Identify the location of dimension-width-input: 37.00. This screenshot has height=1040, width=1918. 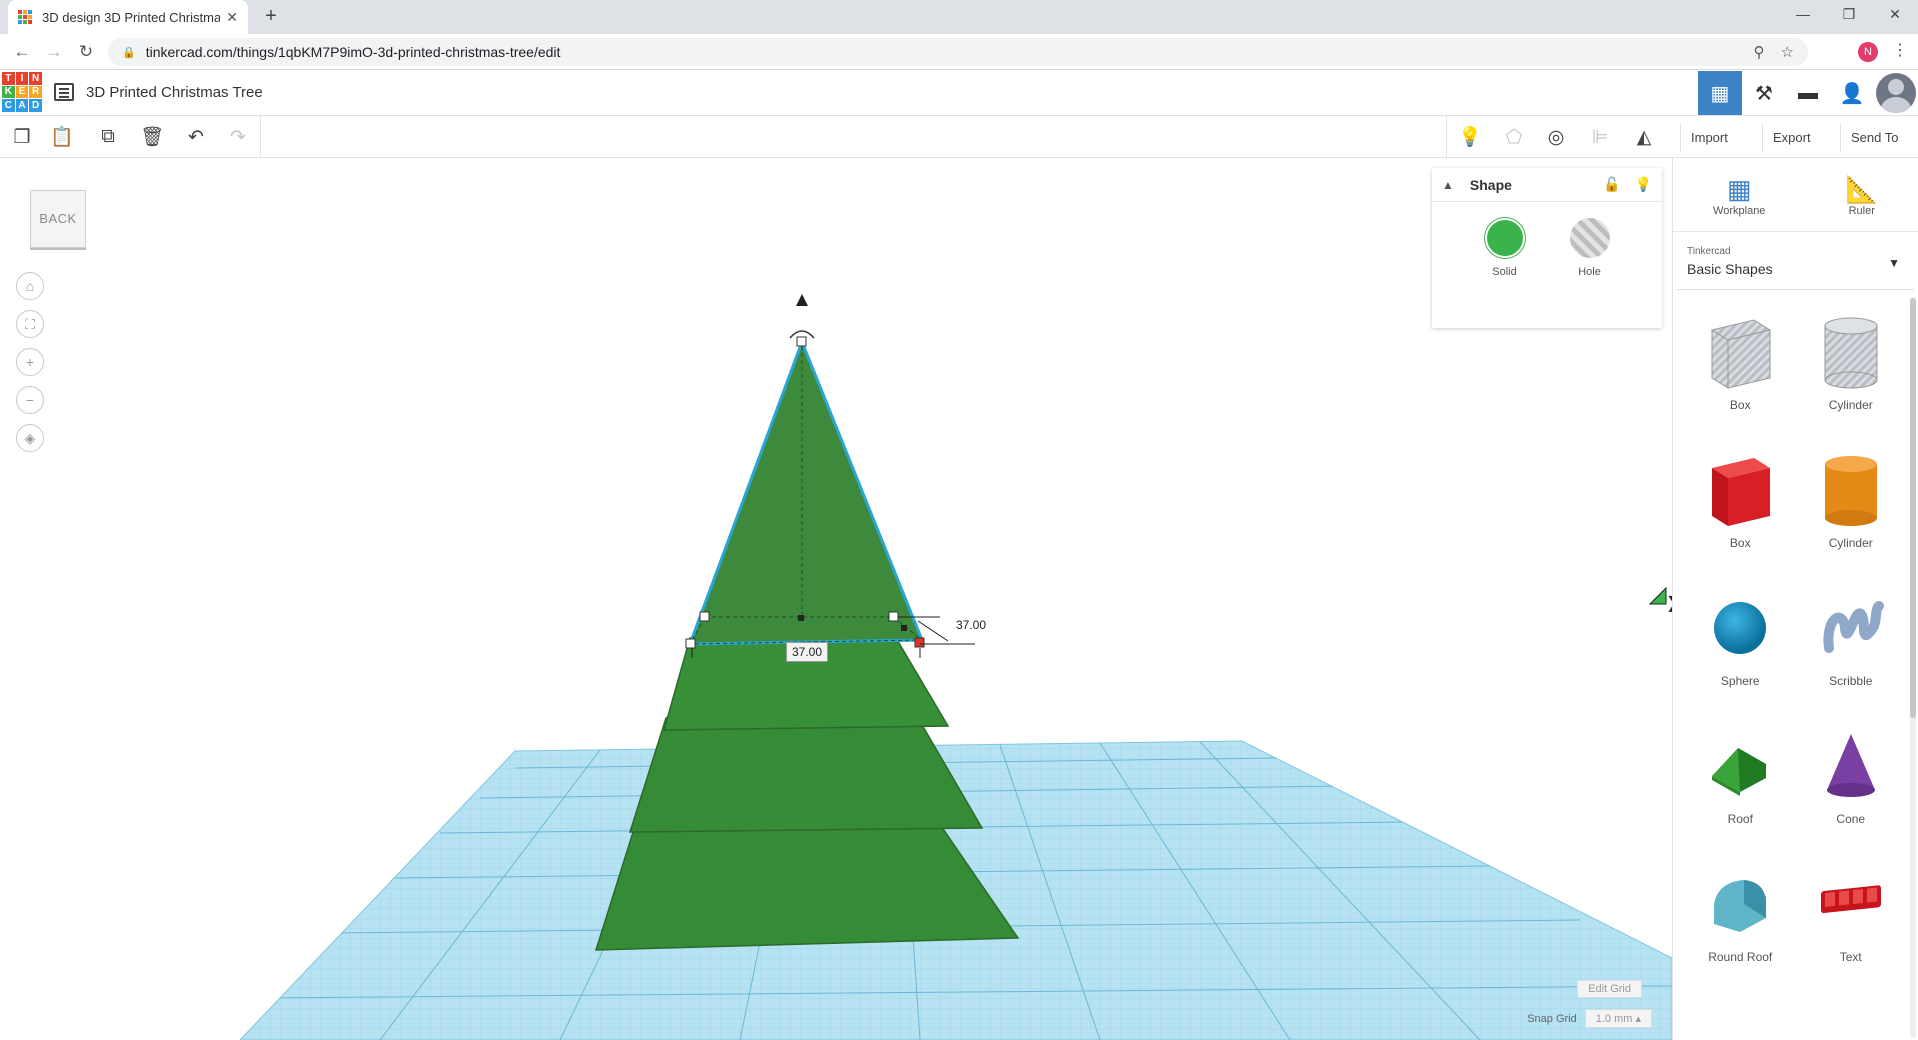
(971, 625).